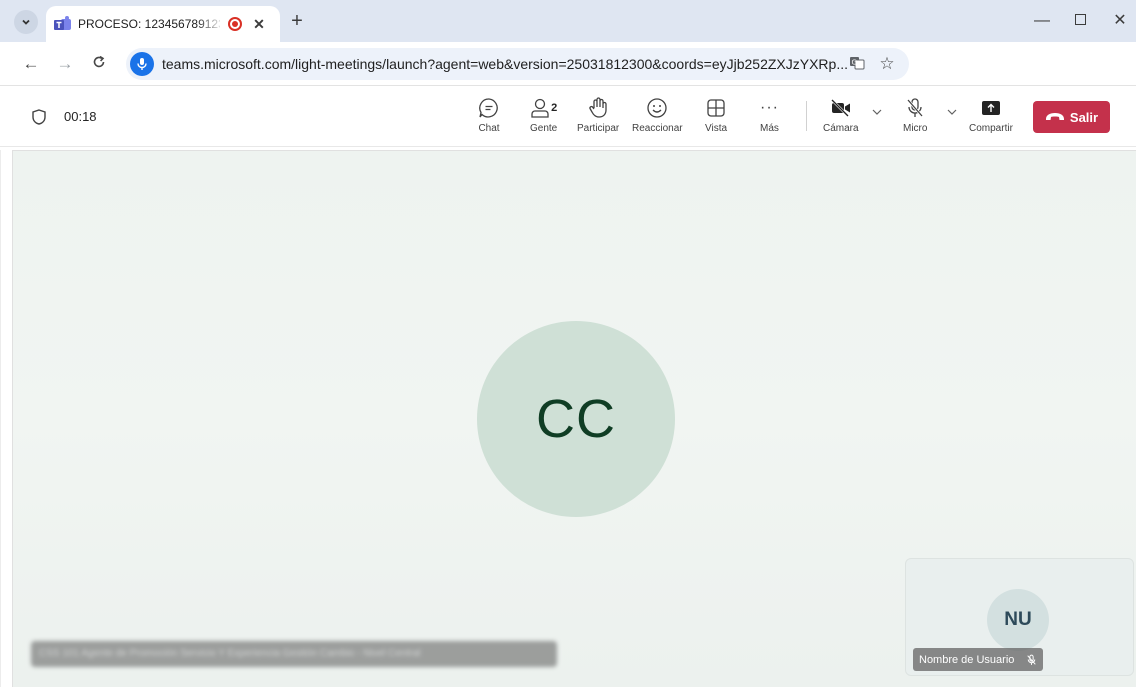  What do you see at coordinates (915, 108) in the screenshot?
I see `mic-off-icon` at bounding box center [915, 108].